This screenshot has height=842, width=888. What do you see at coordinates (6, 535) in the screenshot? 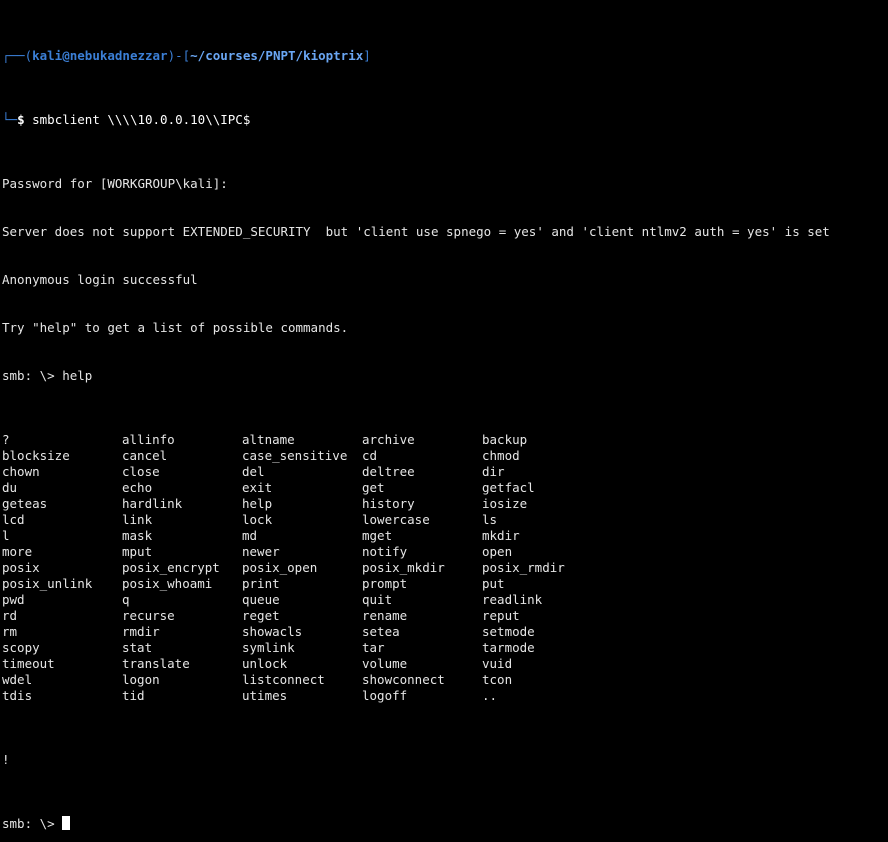
I see `command-list-item: l` at bounding box center [6, 535].